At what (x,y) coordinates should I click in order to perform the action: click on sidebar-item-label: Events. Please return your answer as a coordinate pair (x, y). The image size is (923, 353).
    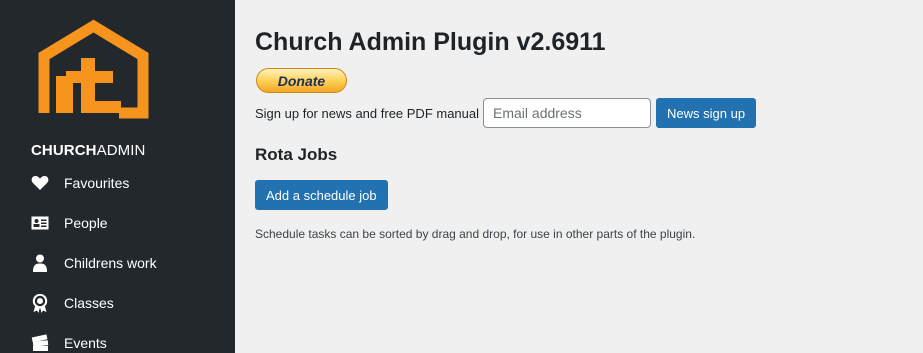
    Looking at the image, I should click on (85, 343).